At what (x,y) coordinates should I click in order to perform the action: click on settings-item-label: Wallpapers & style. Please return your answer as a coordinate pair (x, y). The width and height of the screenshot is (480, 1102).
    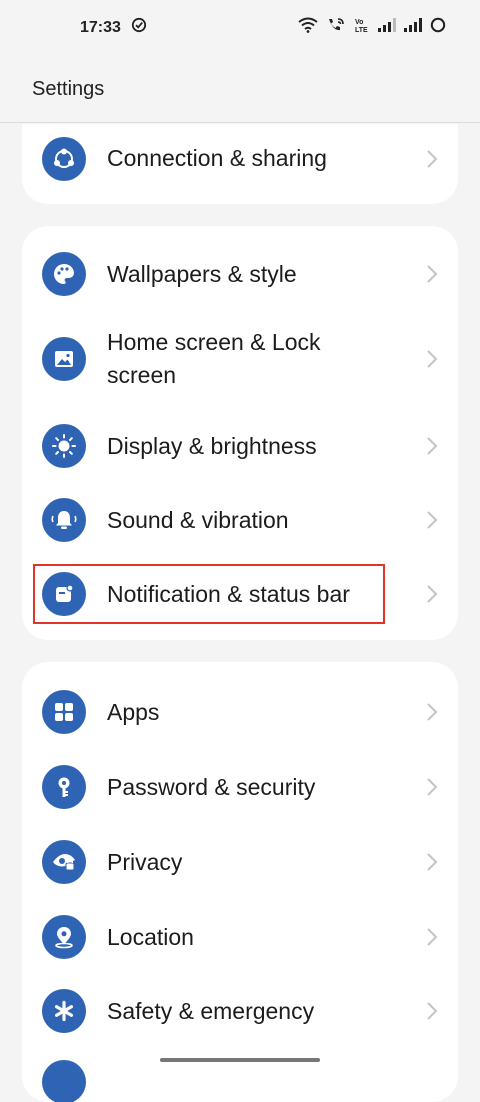
    Looking at the image, I should click on (202, 274).